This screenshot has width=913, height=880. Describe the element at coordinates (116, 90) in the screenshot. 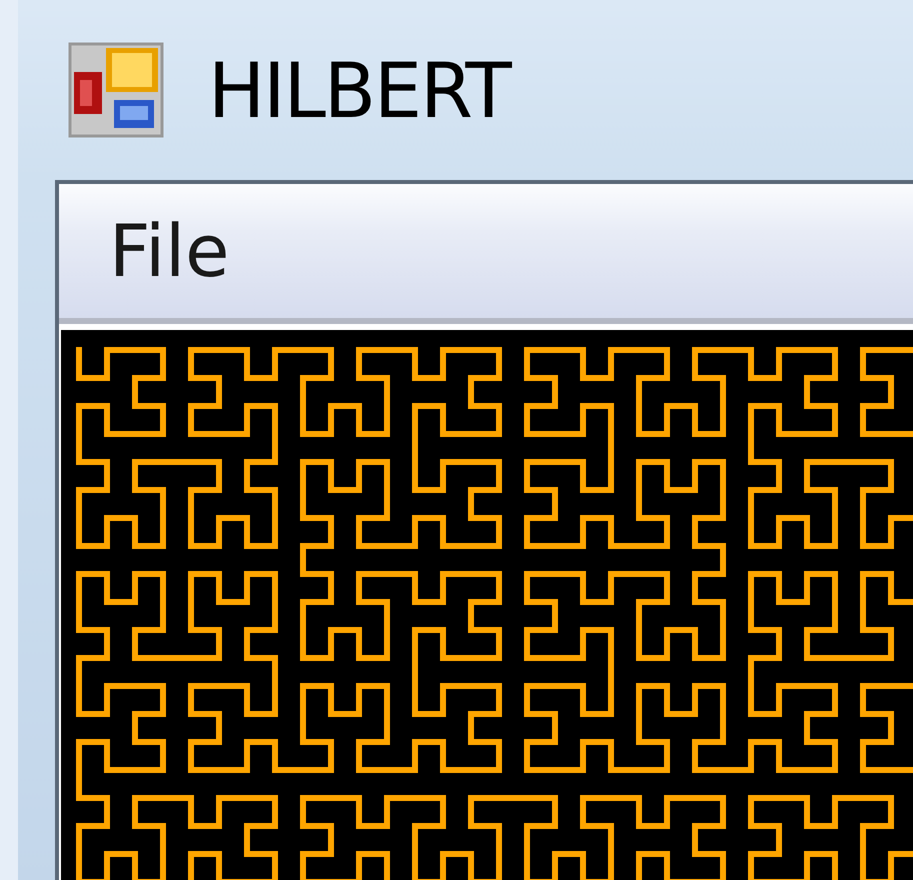

I see `app-icon` at that location.